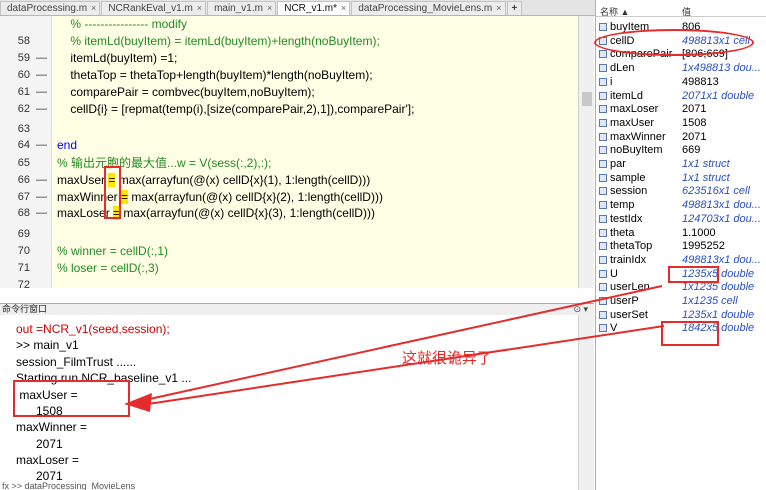 The width and height of the screenshot is (766, 490). Describe the element at coordinates (681, 246) in the screenshot. I see `workspace-var-thetaTop: thetaTop 1995252` at that location.